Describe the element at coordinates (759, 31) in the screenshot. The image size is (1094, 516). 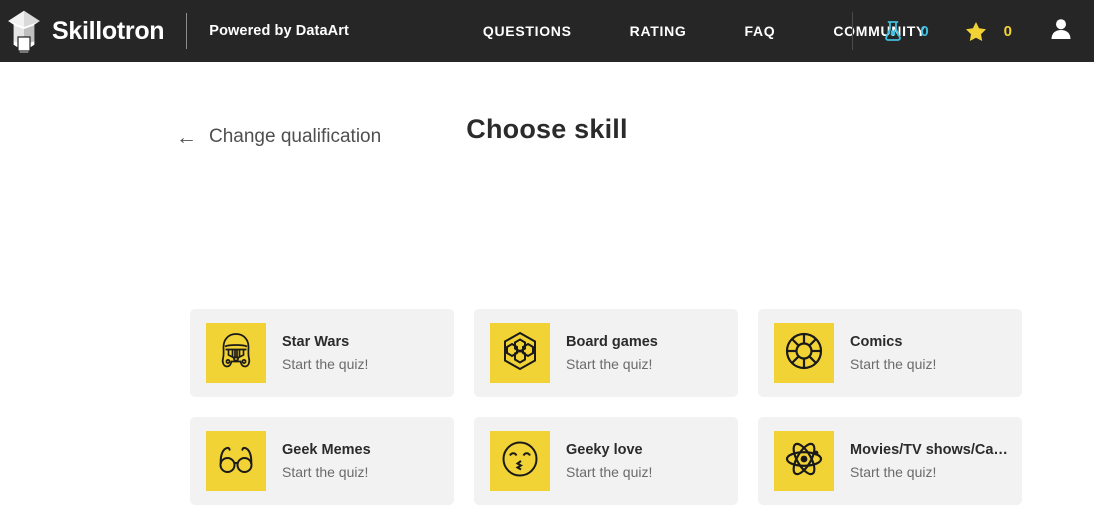
I see `nav-item-faq: FAQ` at that location.